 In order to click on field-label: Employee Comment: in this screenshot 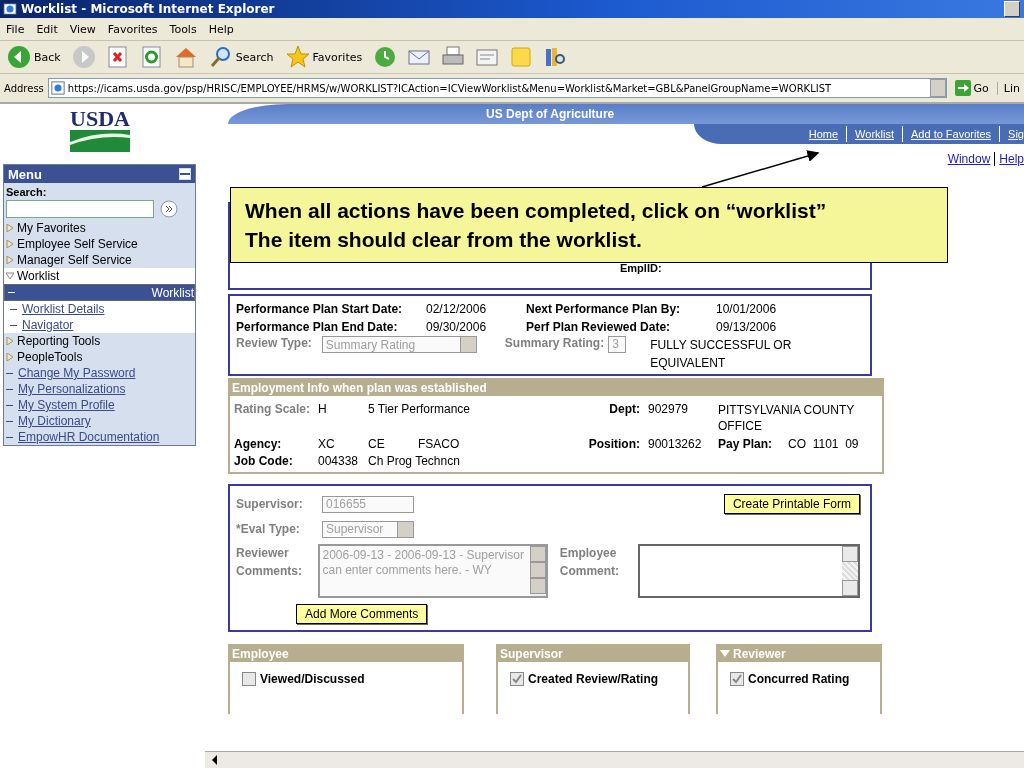, I will do `click(590, 562)`.